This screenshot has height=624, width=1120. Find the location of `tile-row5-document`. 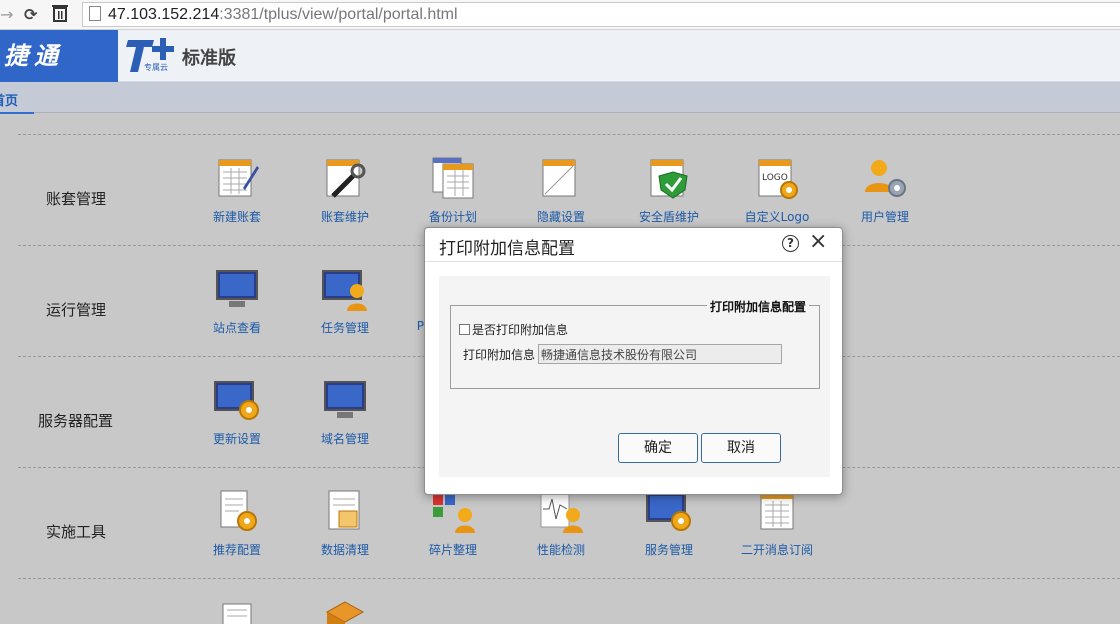

tile-row5-document is located at coordinates (237, 611).